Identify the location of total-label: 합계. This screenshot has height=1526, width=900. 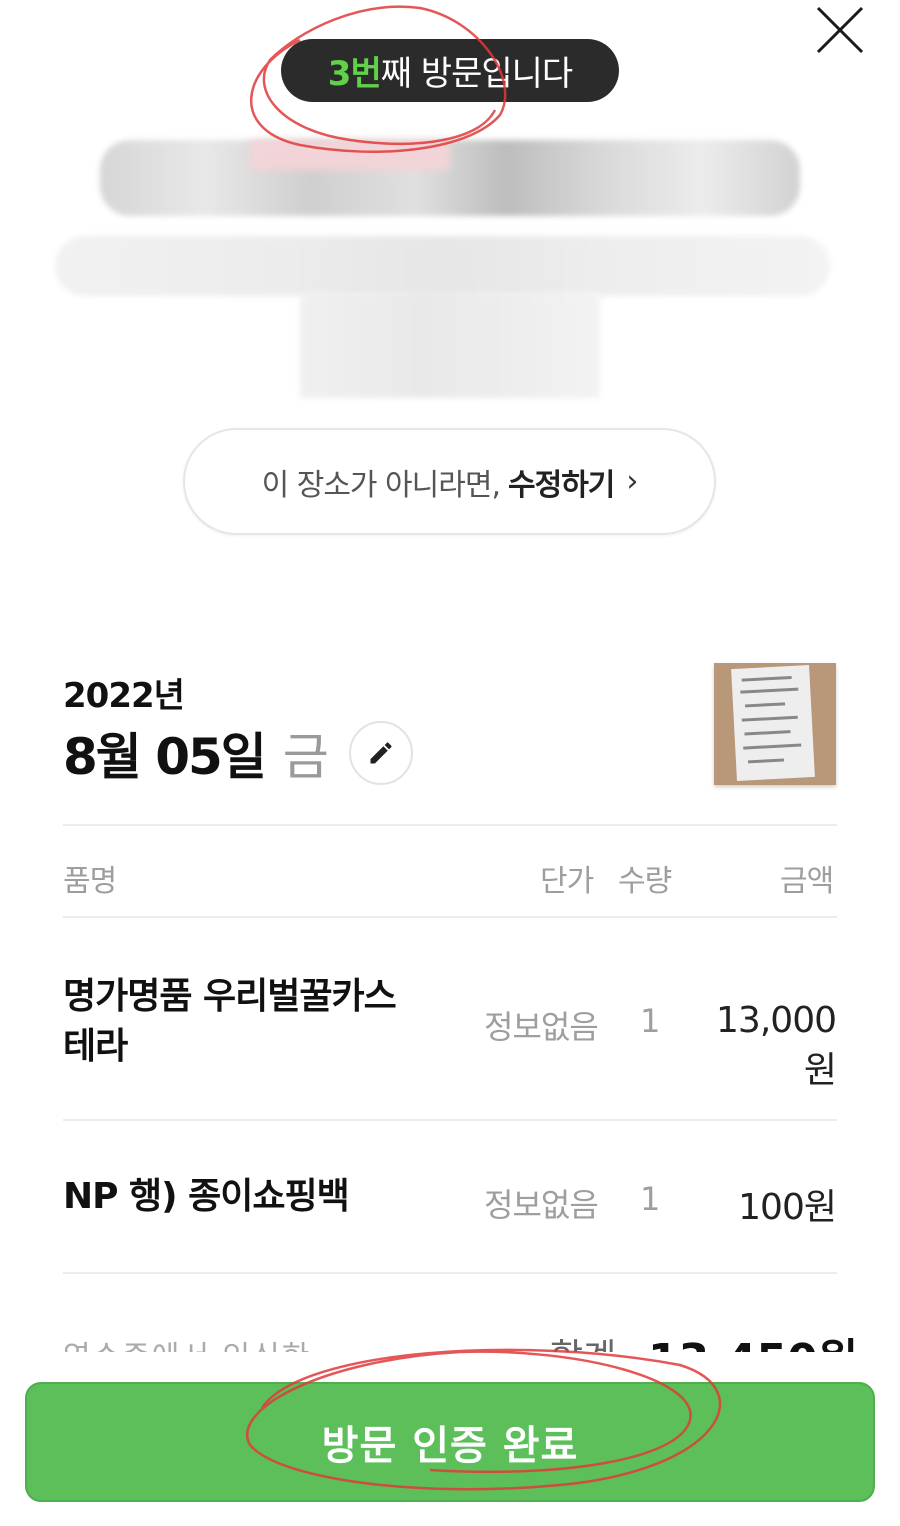
(583, 1341).